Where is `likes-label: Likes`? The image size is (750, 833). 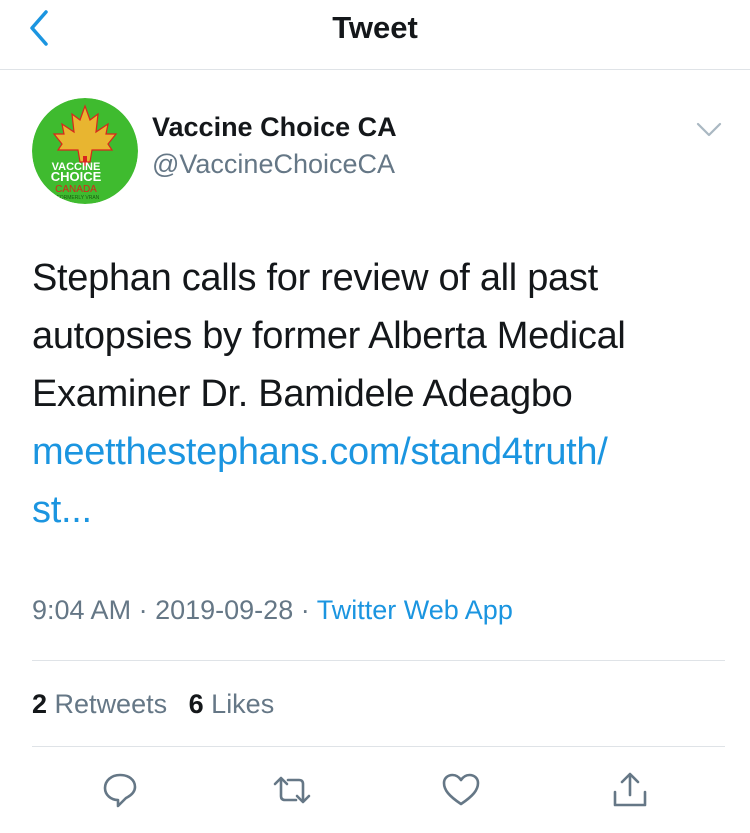 likes-label: Likes is located at coordinates (243, 704).